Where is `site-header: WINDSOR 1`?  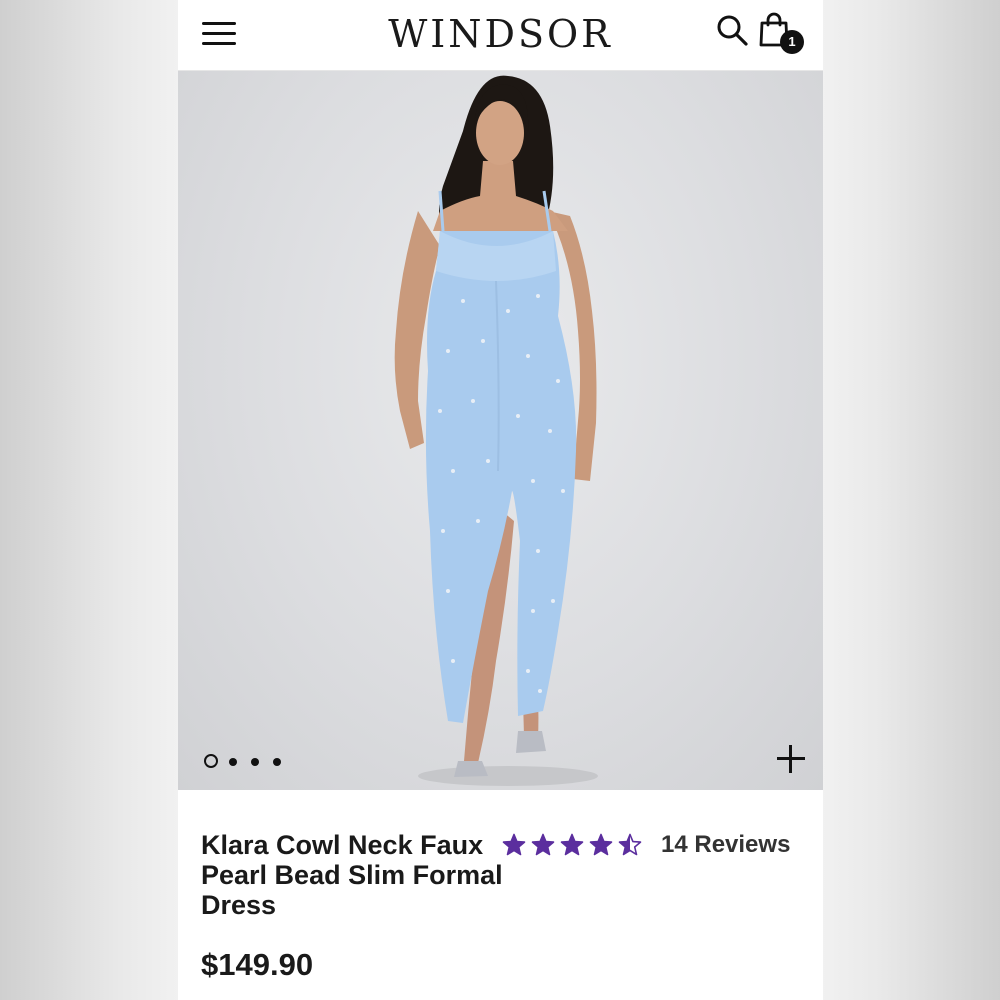
site-header: WINDSOR 1 is located at coordinates (500, 35).